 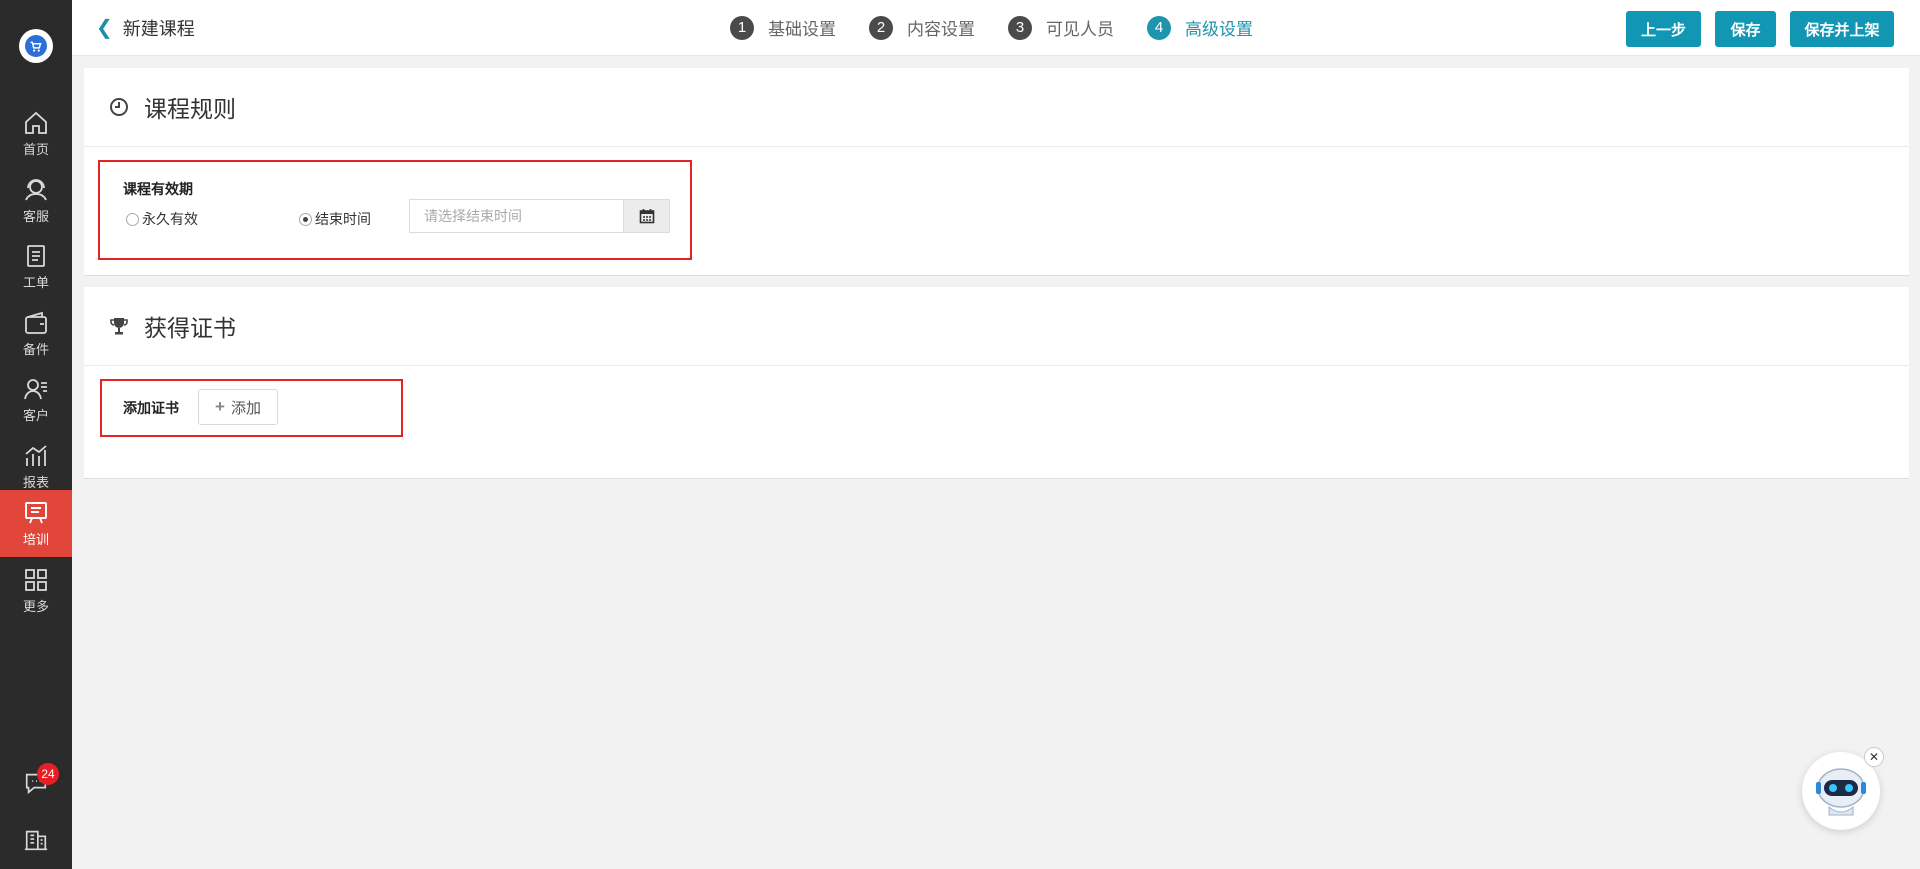 I want to click on add-button-label: 添加, so click(x=245, y=408).